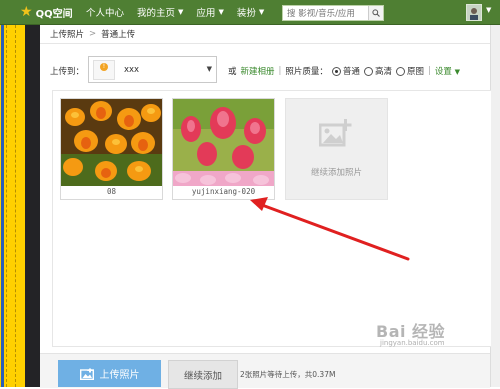 The width and height of the screenshot is (500, 389). I want to click on left-dashed-border, so click(11, 206).